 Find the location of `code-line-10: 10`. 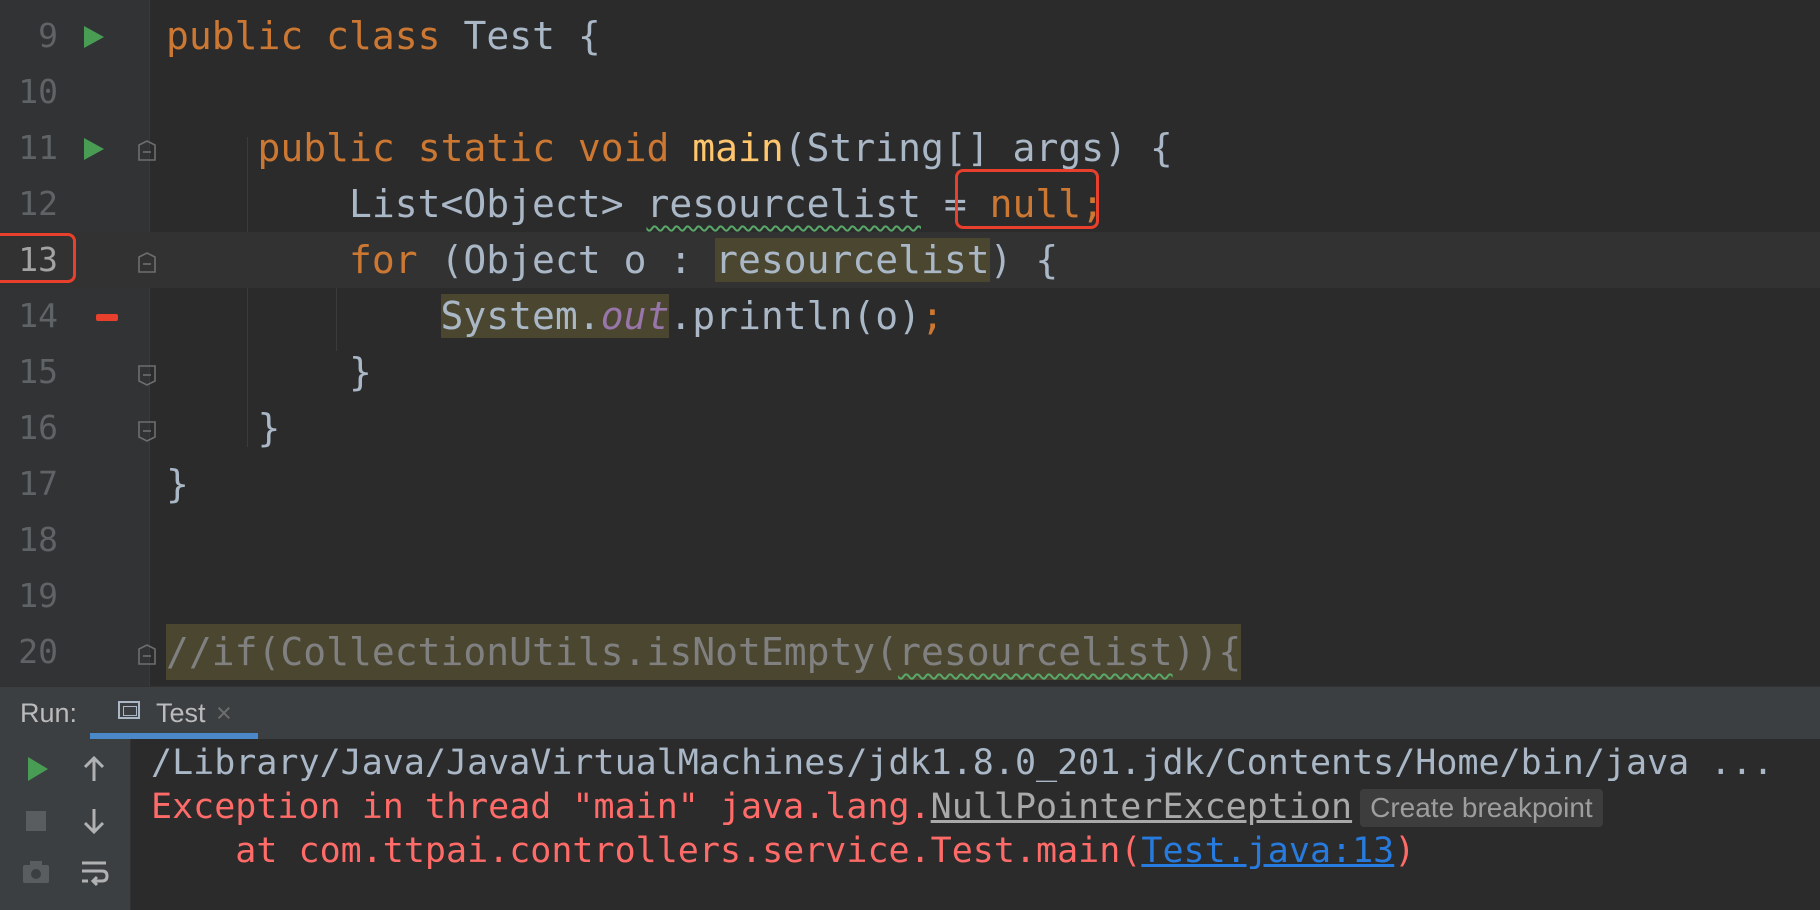

code-line-10: 10 is located at coordinates (910, 92).